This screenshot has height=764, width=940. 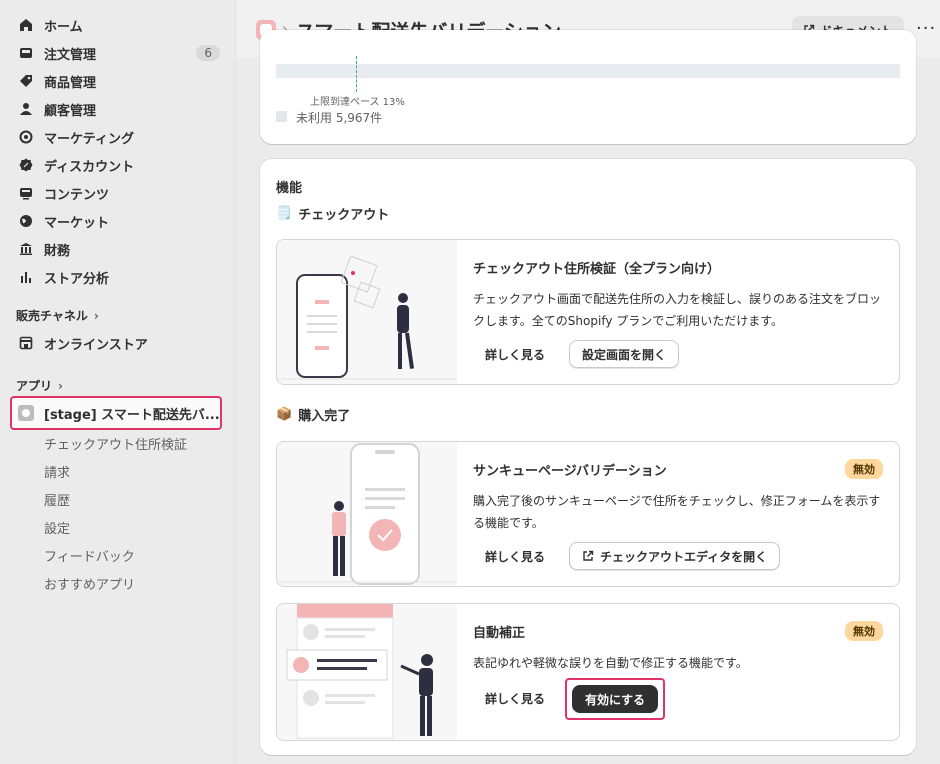 I want to click on nav-label: コンテンツ, so click(x=77, y=195).